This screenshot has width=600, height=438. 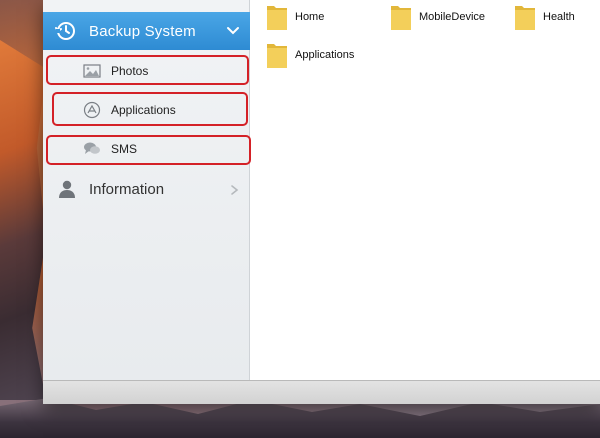 What do you see at coordinates (127, 189) in the screenshot?
I see `sidebar-section-label: Information` at bounding box center [127, 189].